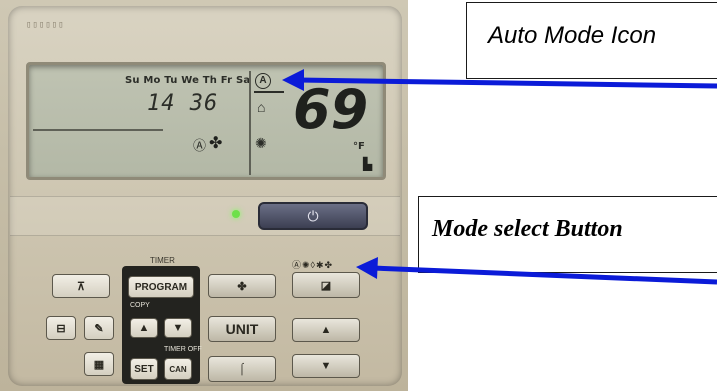 This screenshot has height=391, width=717. I want to click on filter-button: ▦, so click(99, 364).